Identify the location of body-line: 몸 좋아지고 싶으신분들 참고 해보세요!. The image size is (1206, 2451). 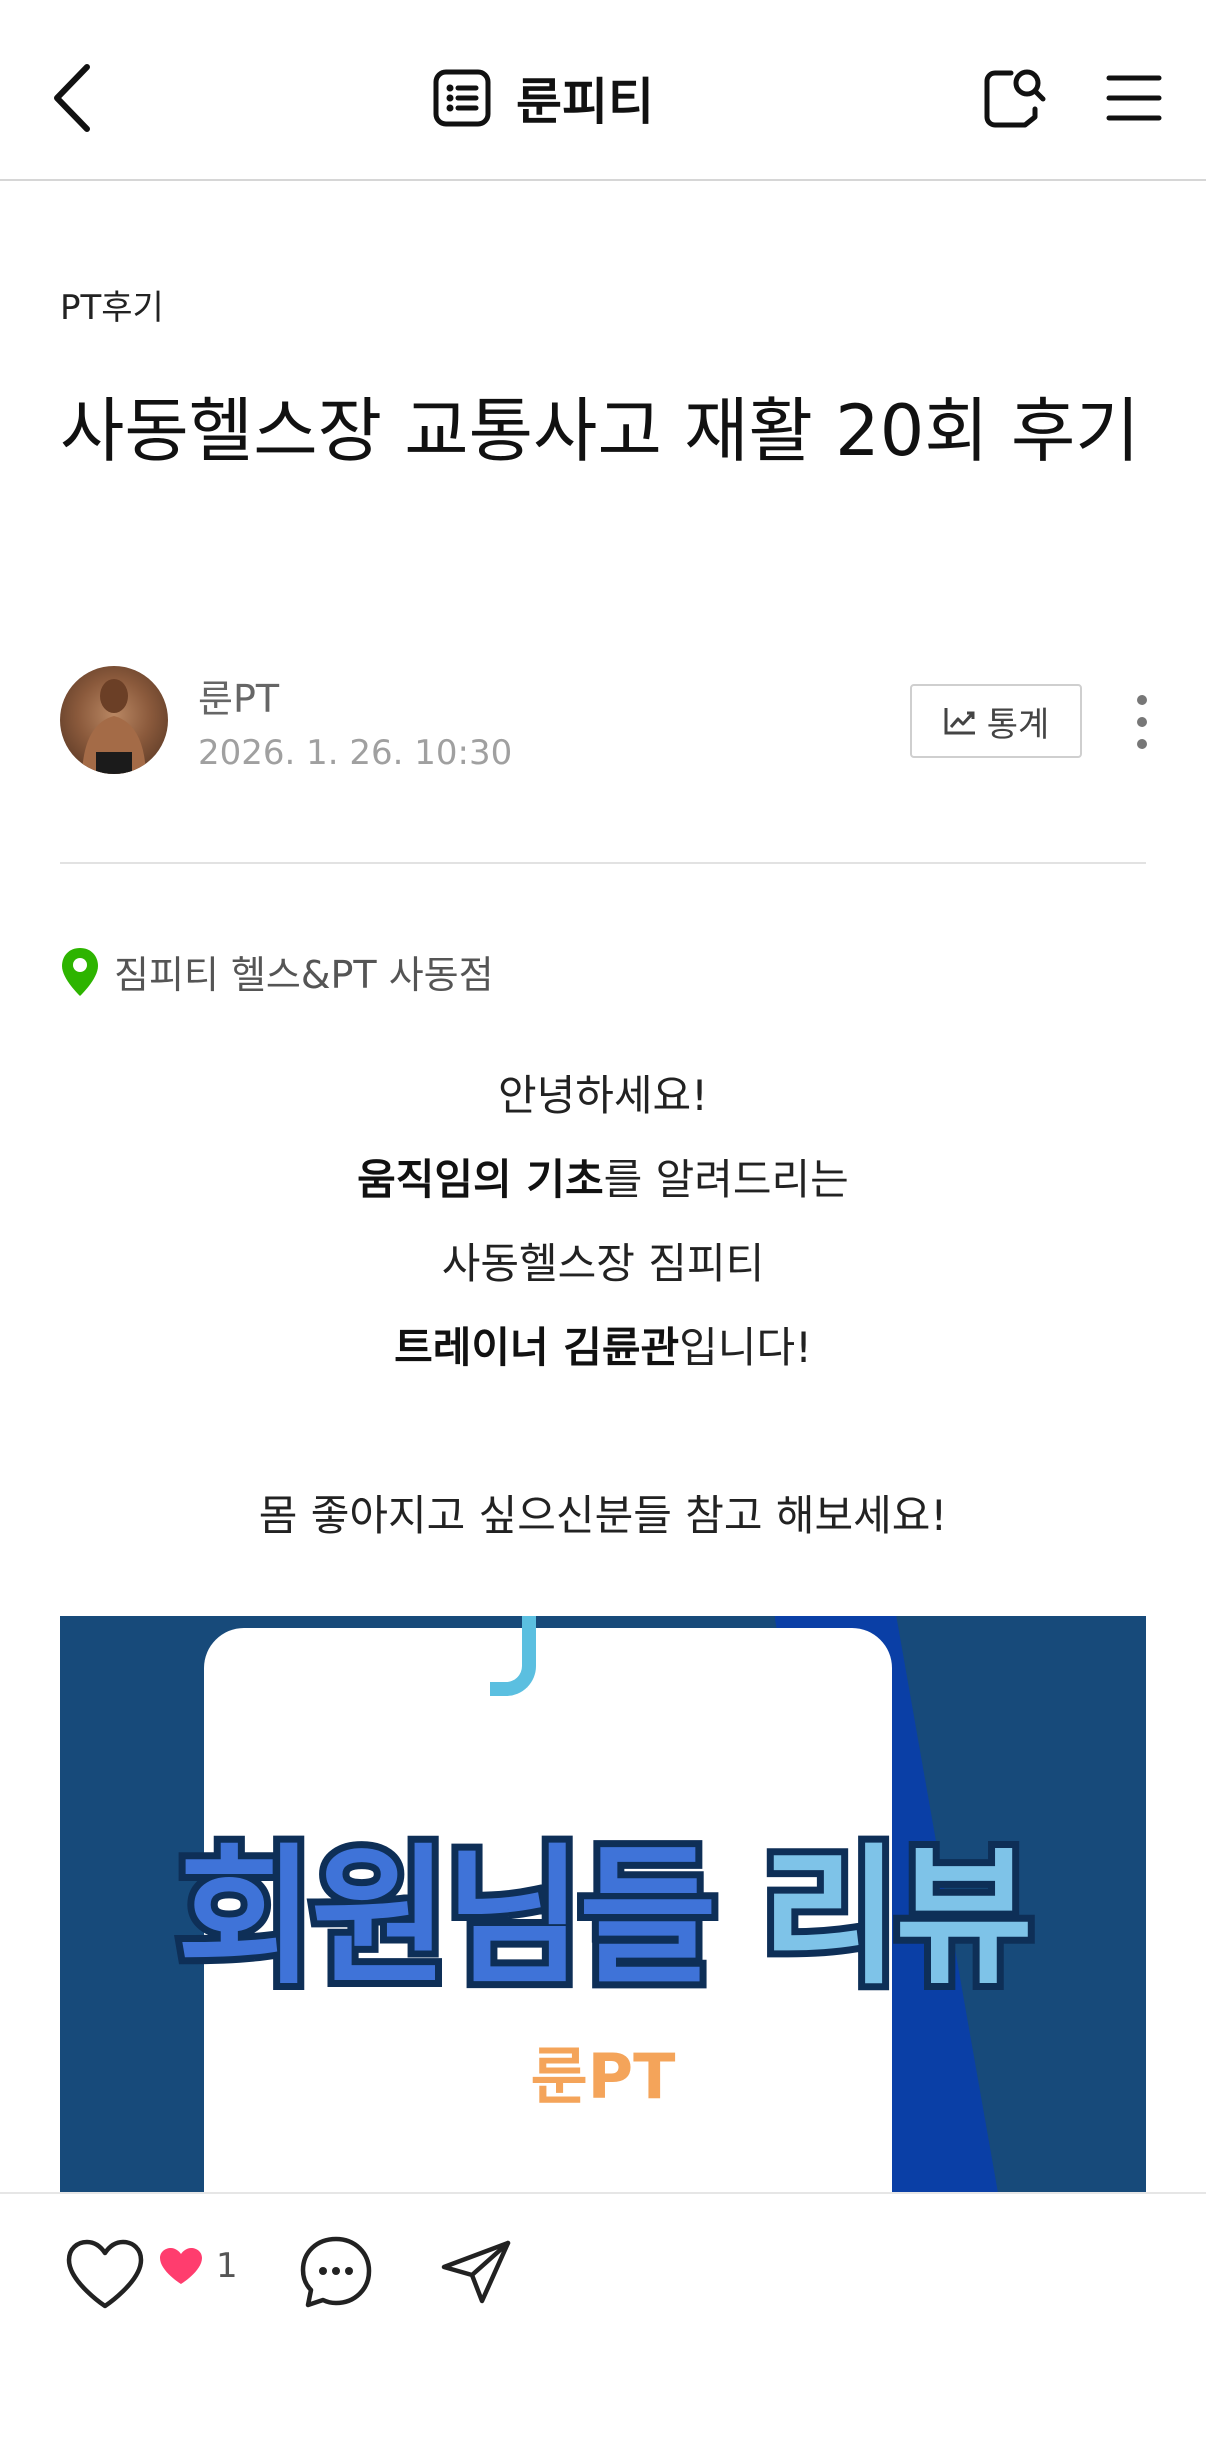
(603, 1515).